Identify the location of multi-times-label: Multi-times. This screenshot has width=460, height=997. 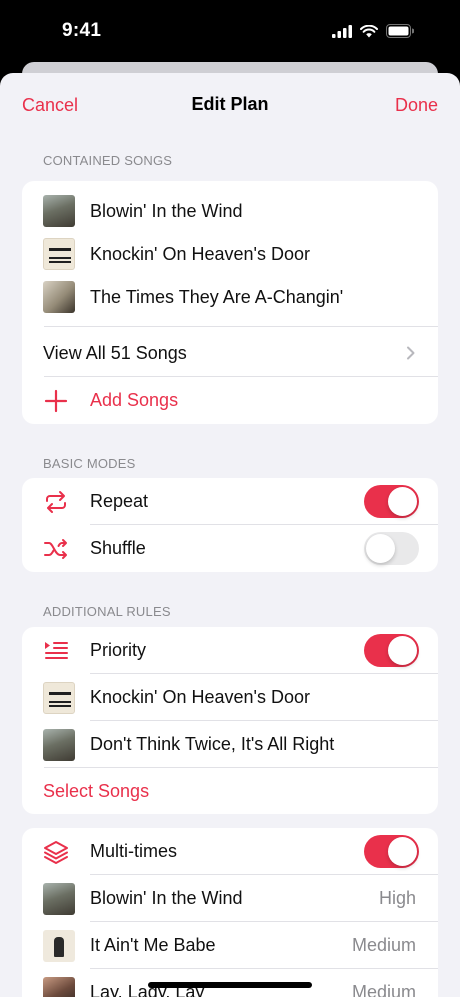
(134, 851).